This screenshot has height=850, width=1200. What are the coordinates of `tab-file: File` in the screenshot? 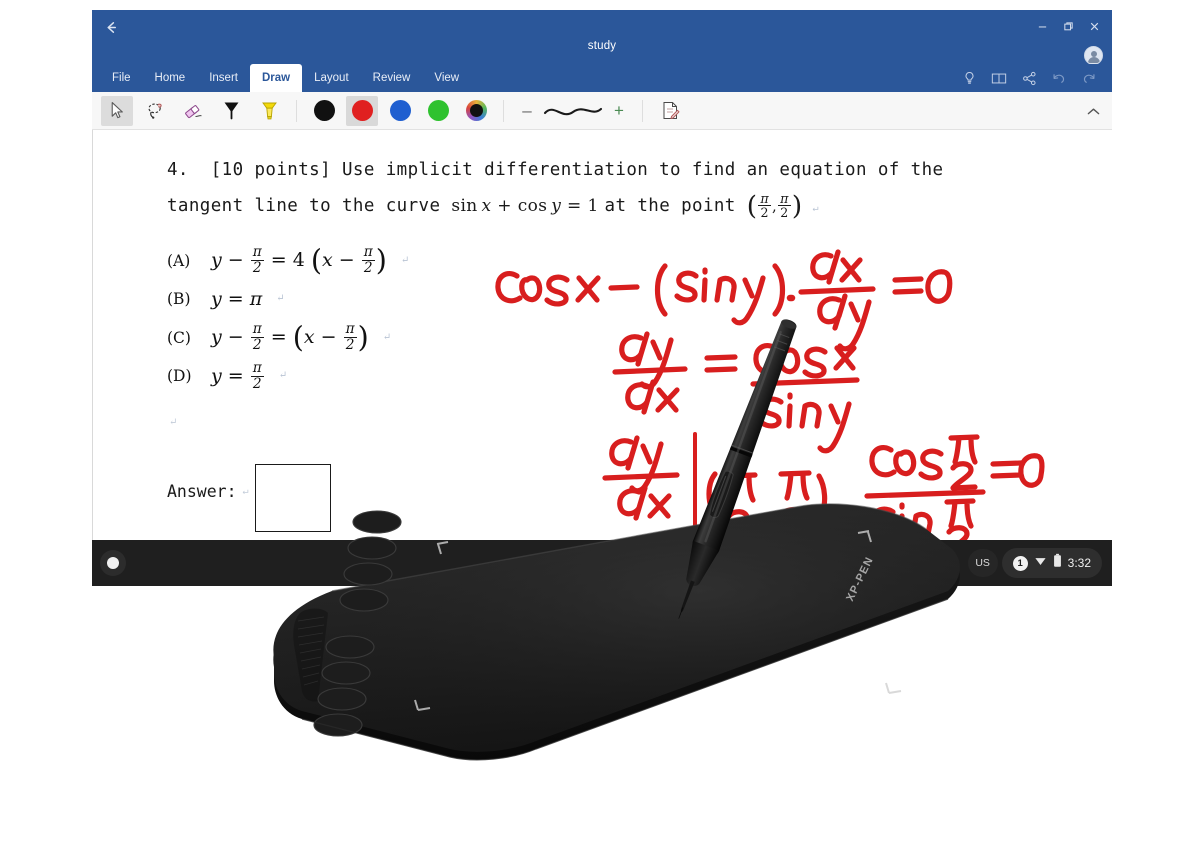 It's located at (121, 78).